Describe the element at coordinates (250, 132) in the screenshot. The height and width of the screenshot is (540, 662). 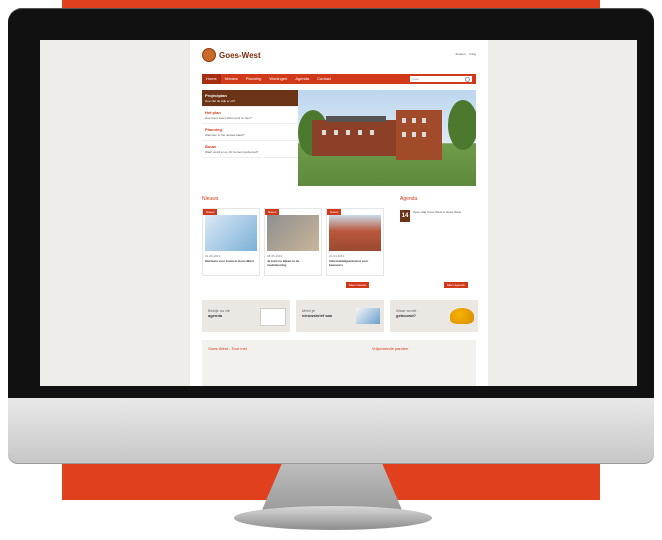
I see `hero-menu-item-planning: Planning Wanneer is het nieuwe klaar?` at that location.